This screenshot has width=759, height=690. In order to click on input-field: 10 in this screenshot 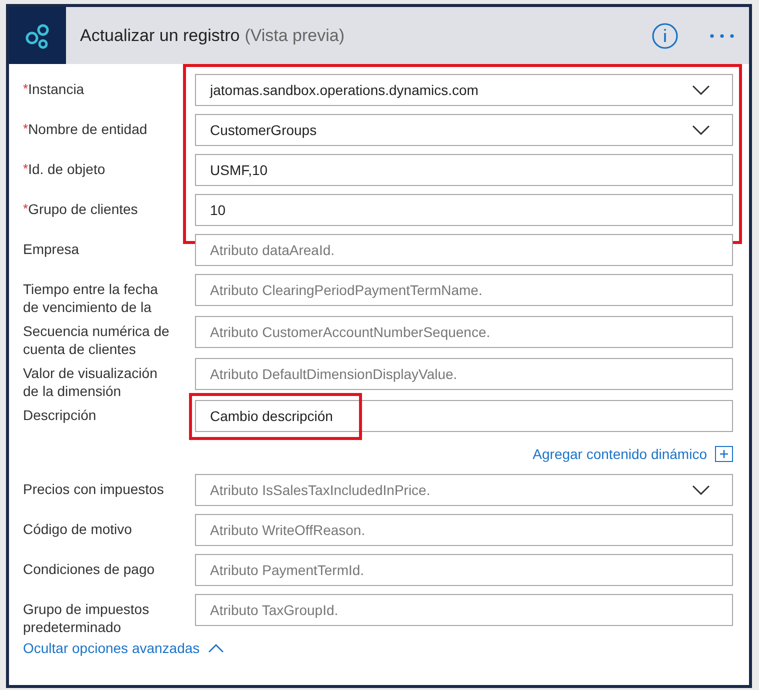, I will do `click(464, 210)`.